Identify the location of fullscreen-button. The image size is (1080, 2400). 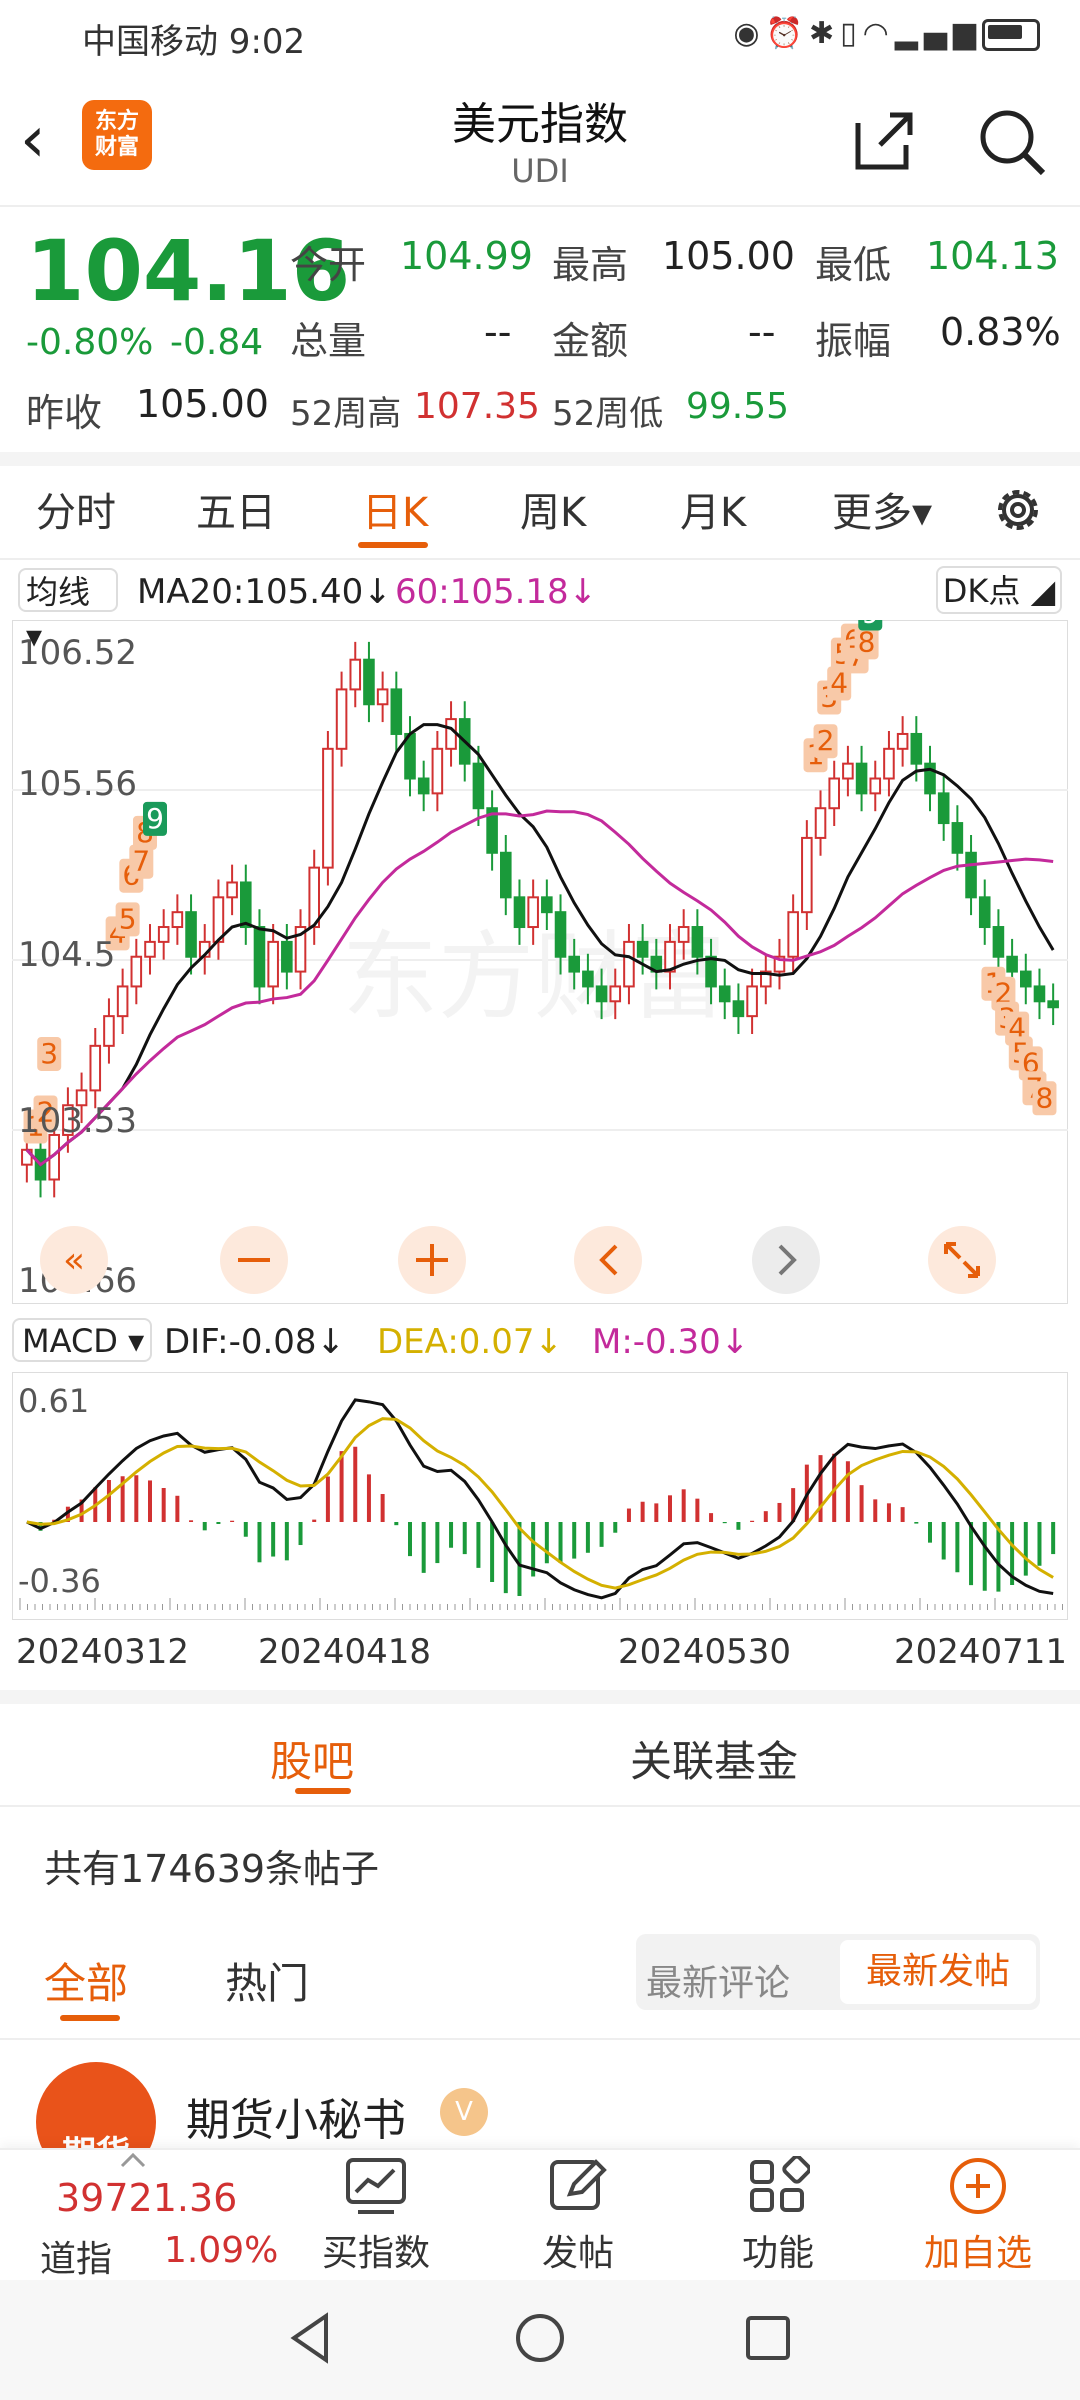
(962, 1260).